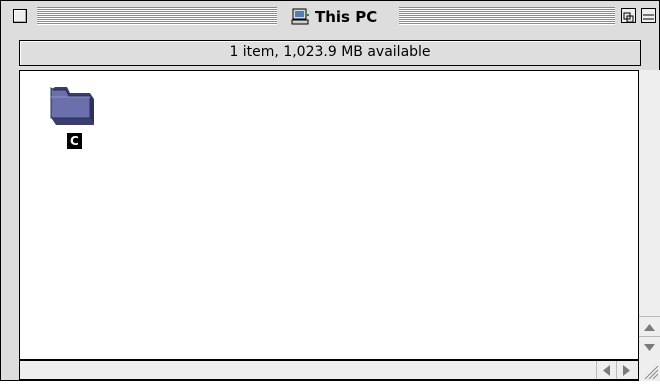 The width and height of the screenshot is (660, 387). I want to click on scroll-left-button, so click(606, 370).